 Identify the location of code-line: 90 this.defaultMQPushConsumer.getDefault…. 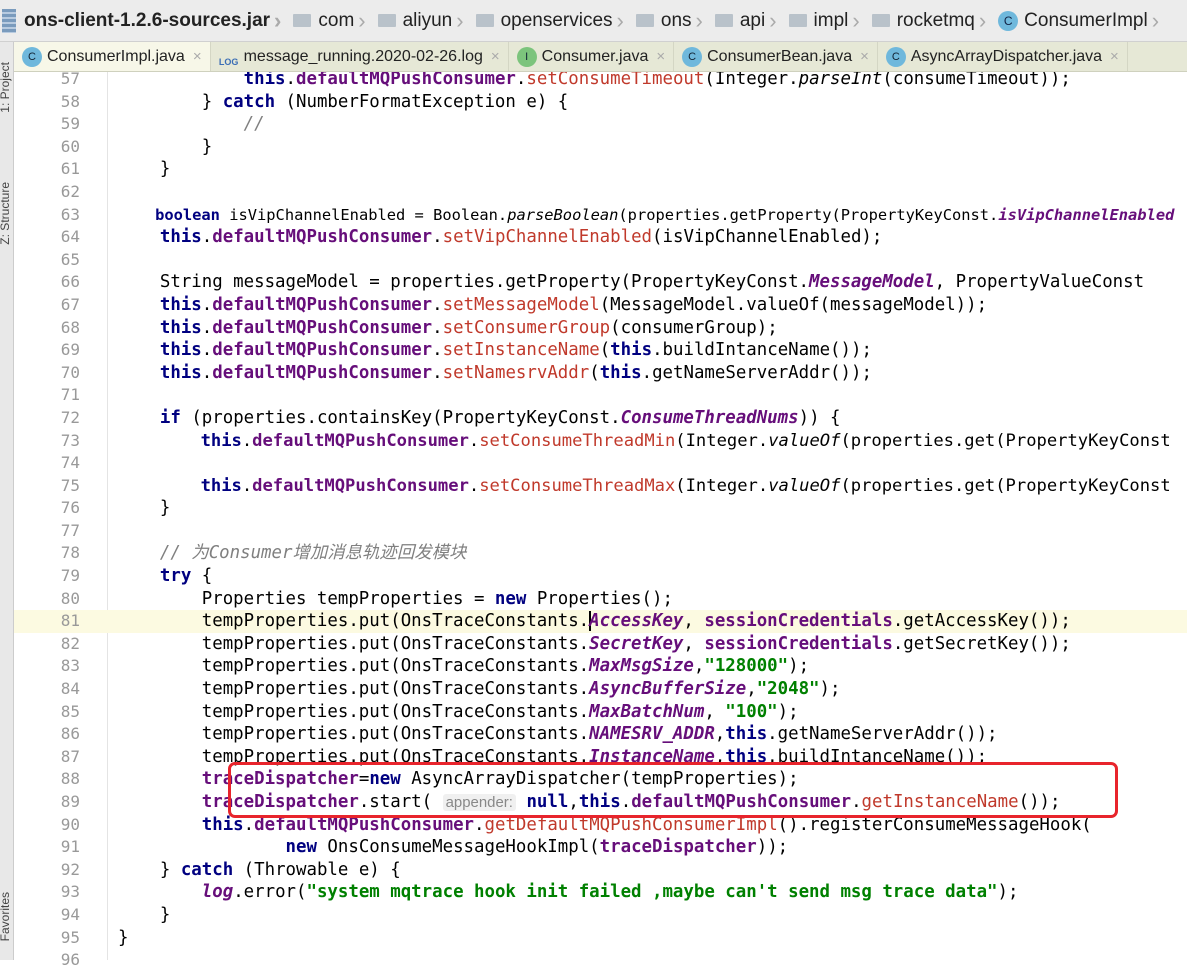
(600, 825).